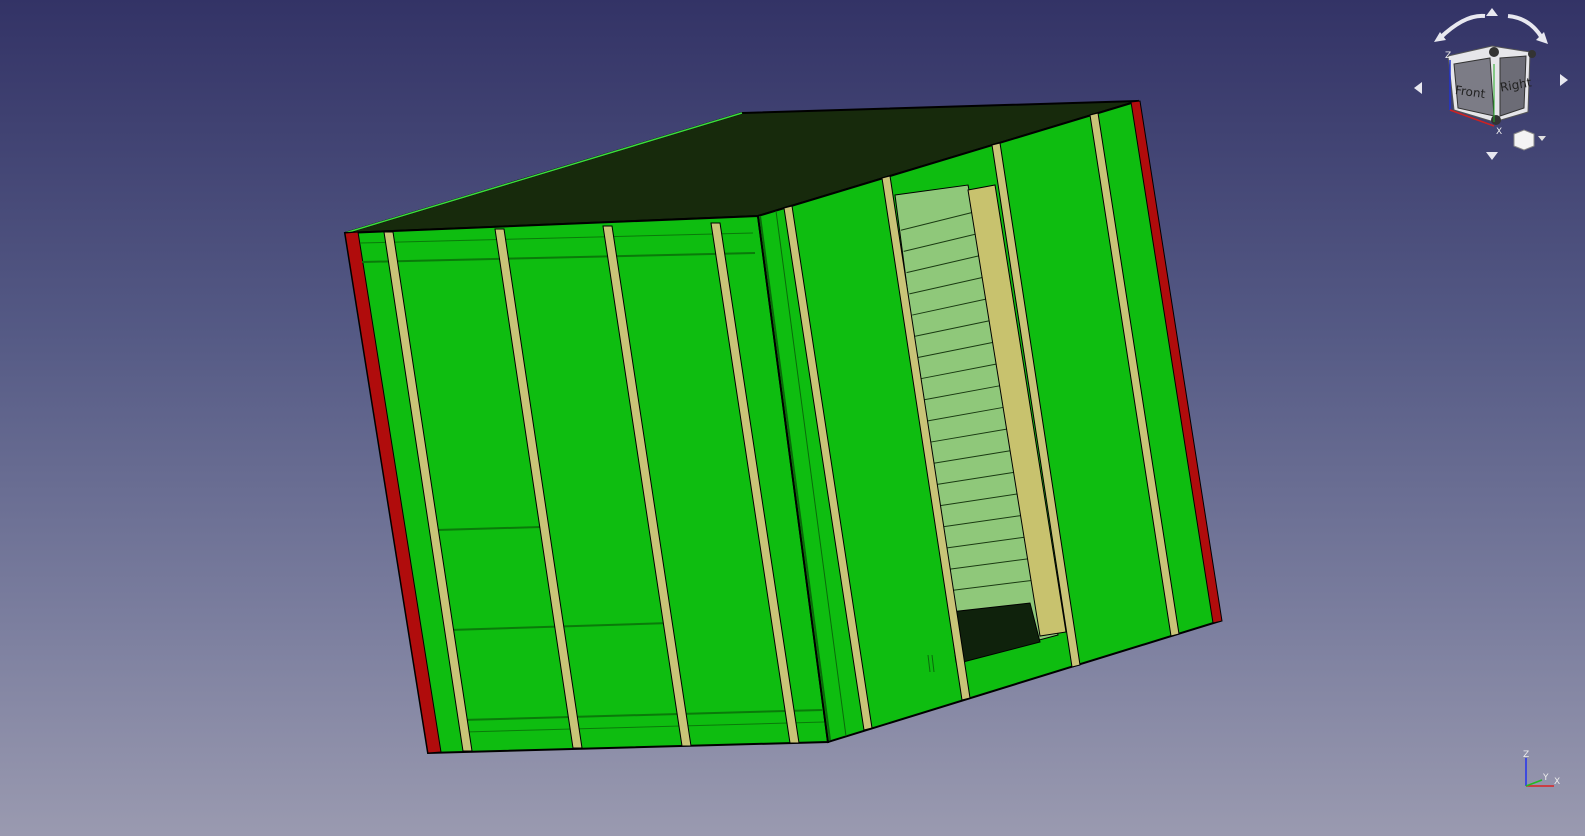  Describe the element at coordinates (1541, 768) in the screenshot. I see `axis-triad: Z Y X` at that location.